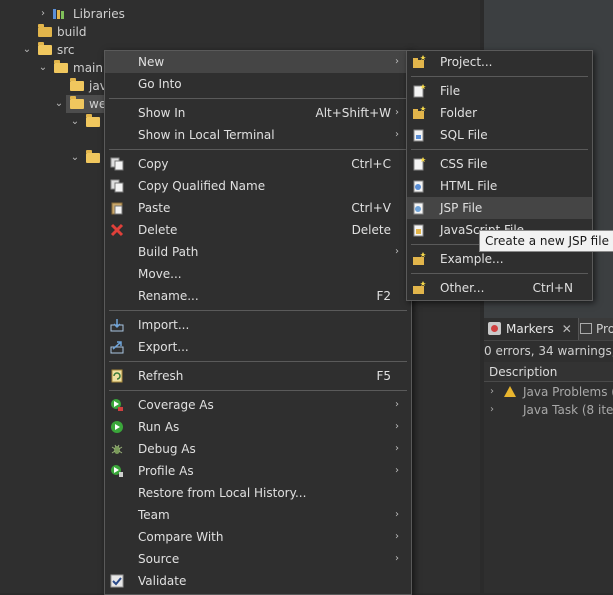 The image size is (613, 595). What do you see at coordinates (206, 135) in the screenshot?
I see `menu-label: Show in Local Terminal` at bounding box center [206, 135].